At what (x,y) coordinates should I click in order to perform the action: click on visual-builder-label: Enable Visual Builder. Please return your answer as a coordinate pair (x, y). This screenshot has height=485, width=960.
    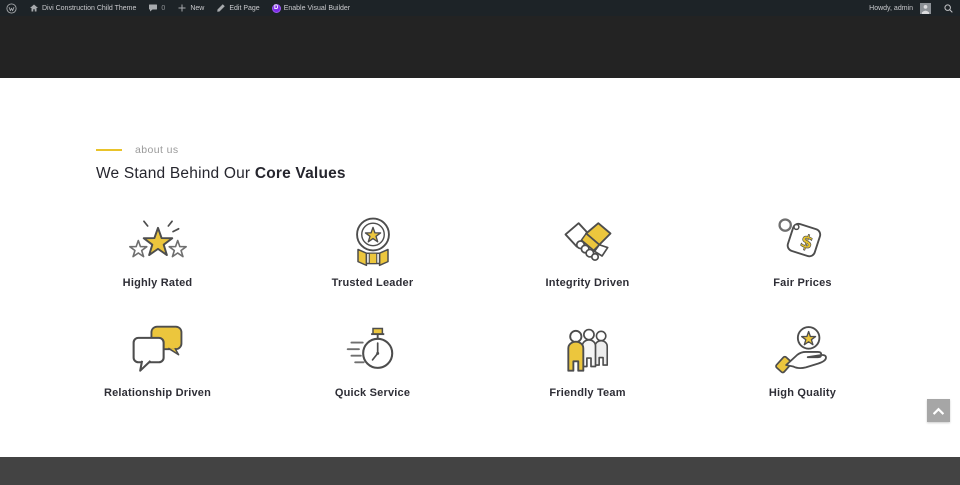
    Looking at the image, I should click on (317, 8).